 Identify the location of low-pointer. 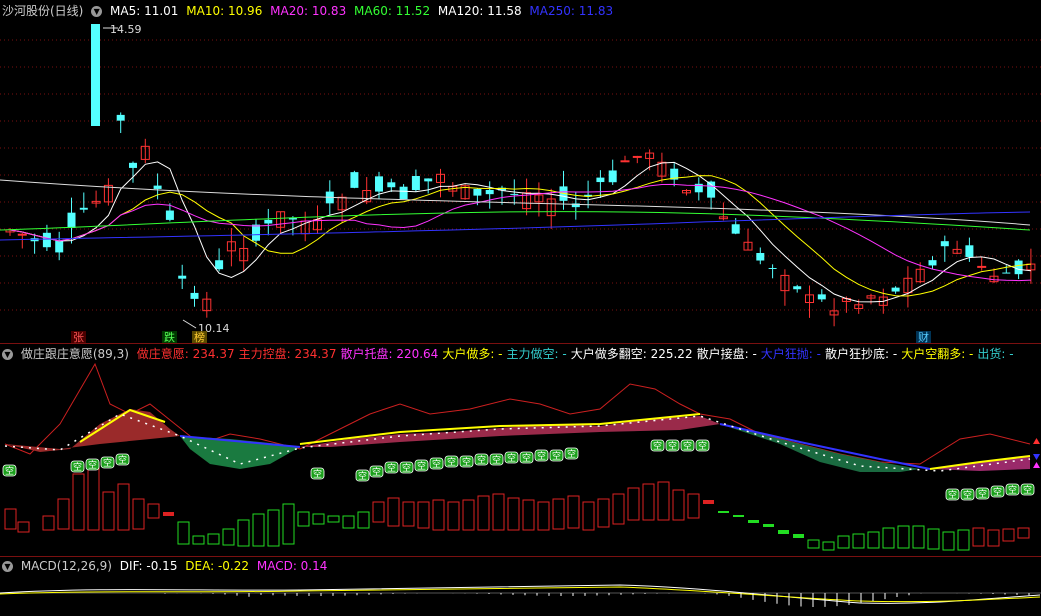
(189, 324).